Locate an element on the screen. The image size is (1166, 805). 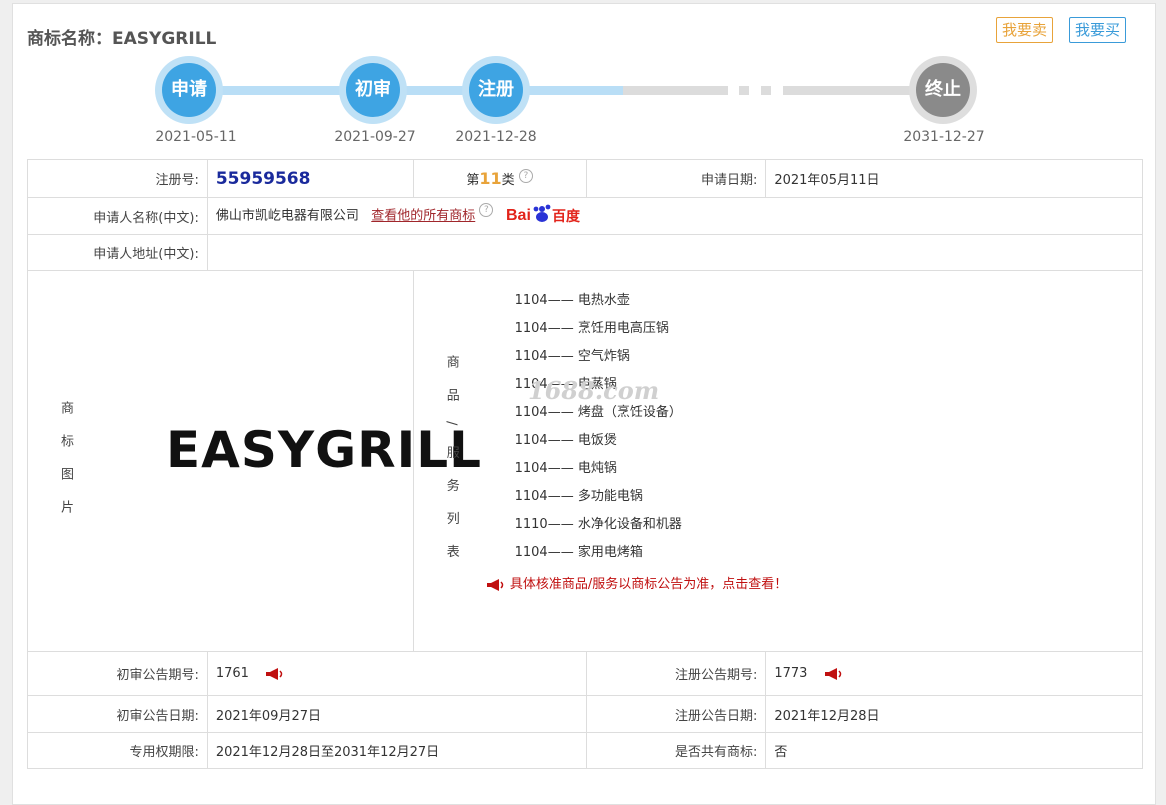
reg-date-value: 2021年12月28日 is located at coordinates (954, 714).